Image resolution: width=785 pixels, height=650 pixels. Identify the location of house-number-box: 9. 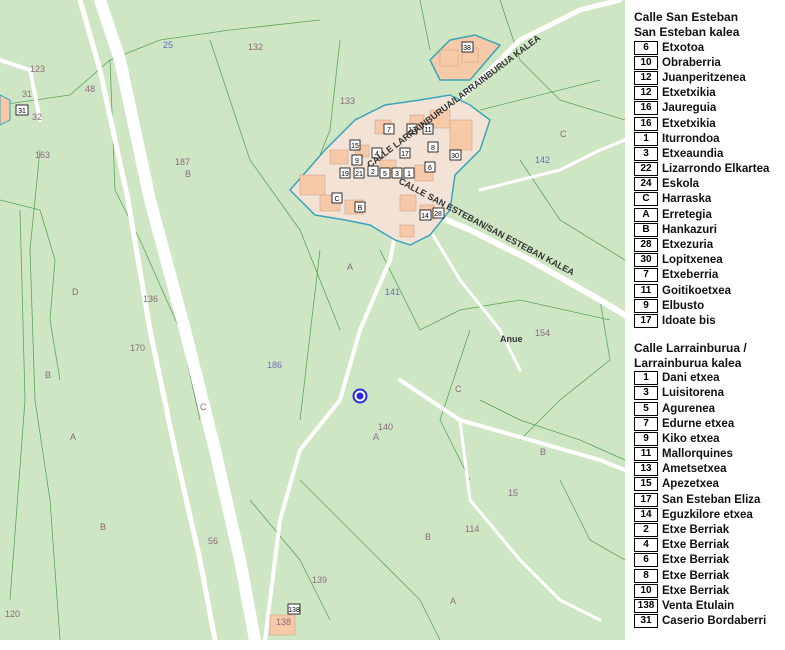
(357, 160).